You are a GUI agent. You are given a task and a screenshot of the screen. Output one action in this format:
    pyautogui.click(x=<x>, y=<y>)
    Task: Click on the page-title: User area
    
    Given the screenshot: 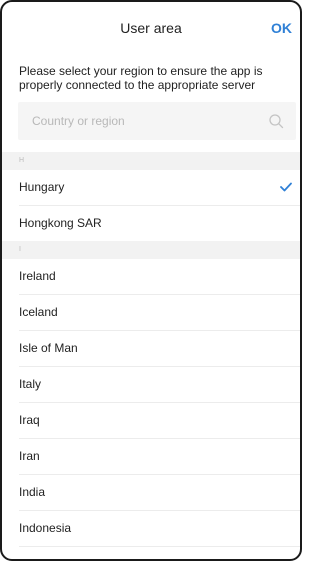 What is the action you would take?
    pyautogui.click(x=151, y=28)
    